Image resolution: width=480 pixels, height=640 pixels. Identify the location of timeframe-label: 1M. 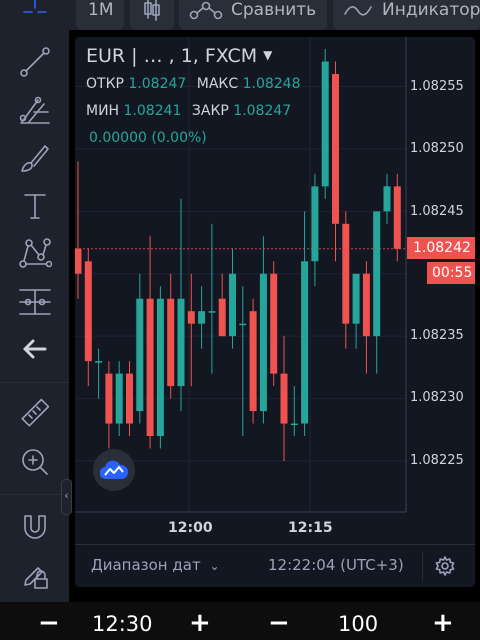
(101, 10).